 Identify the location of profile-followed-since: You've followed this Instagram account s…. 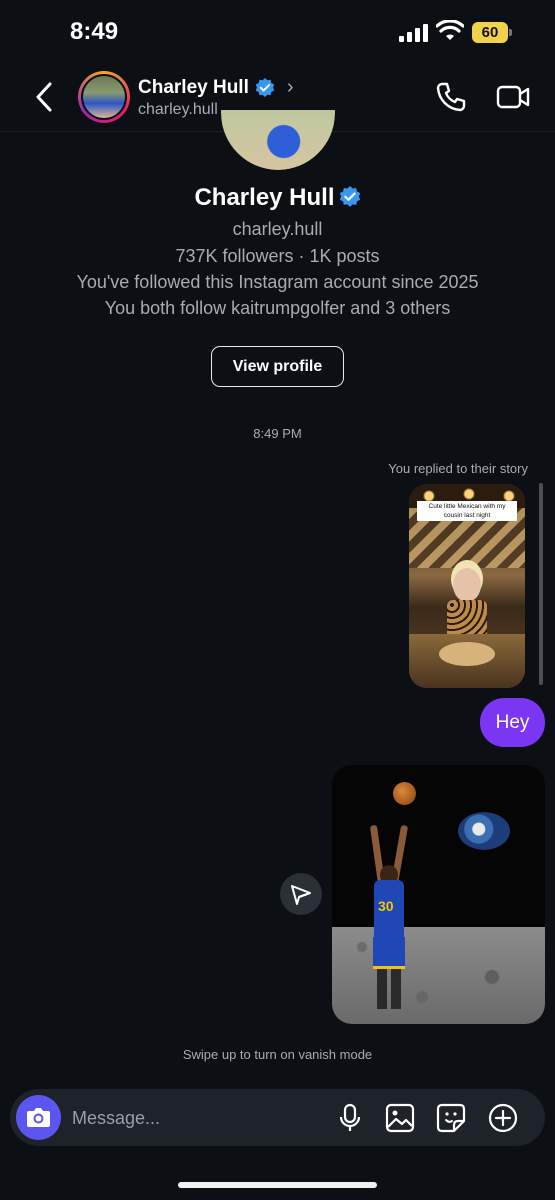
(277, 282).